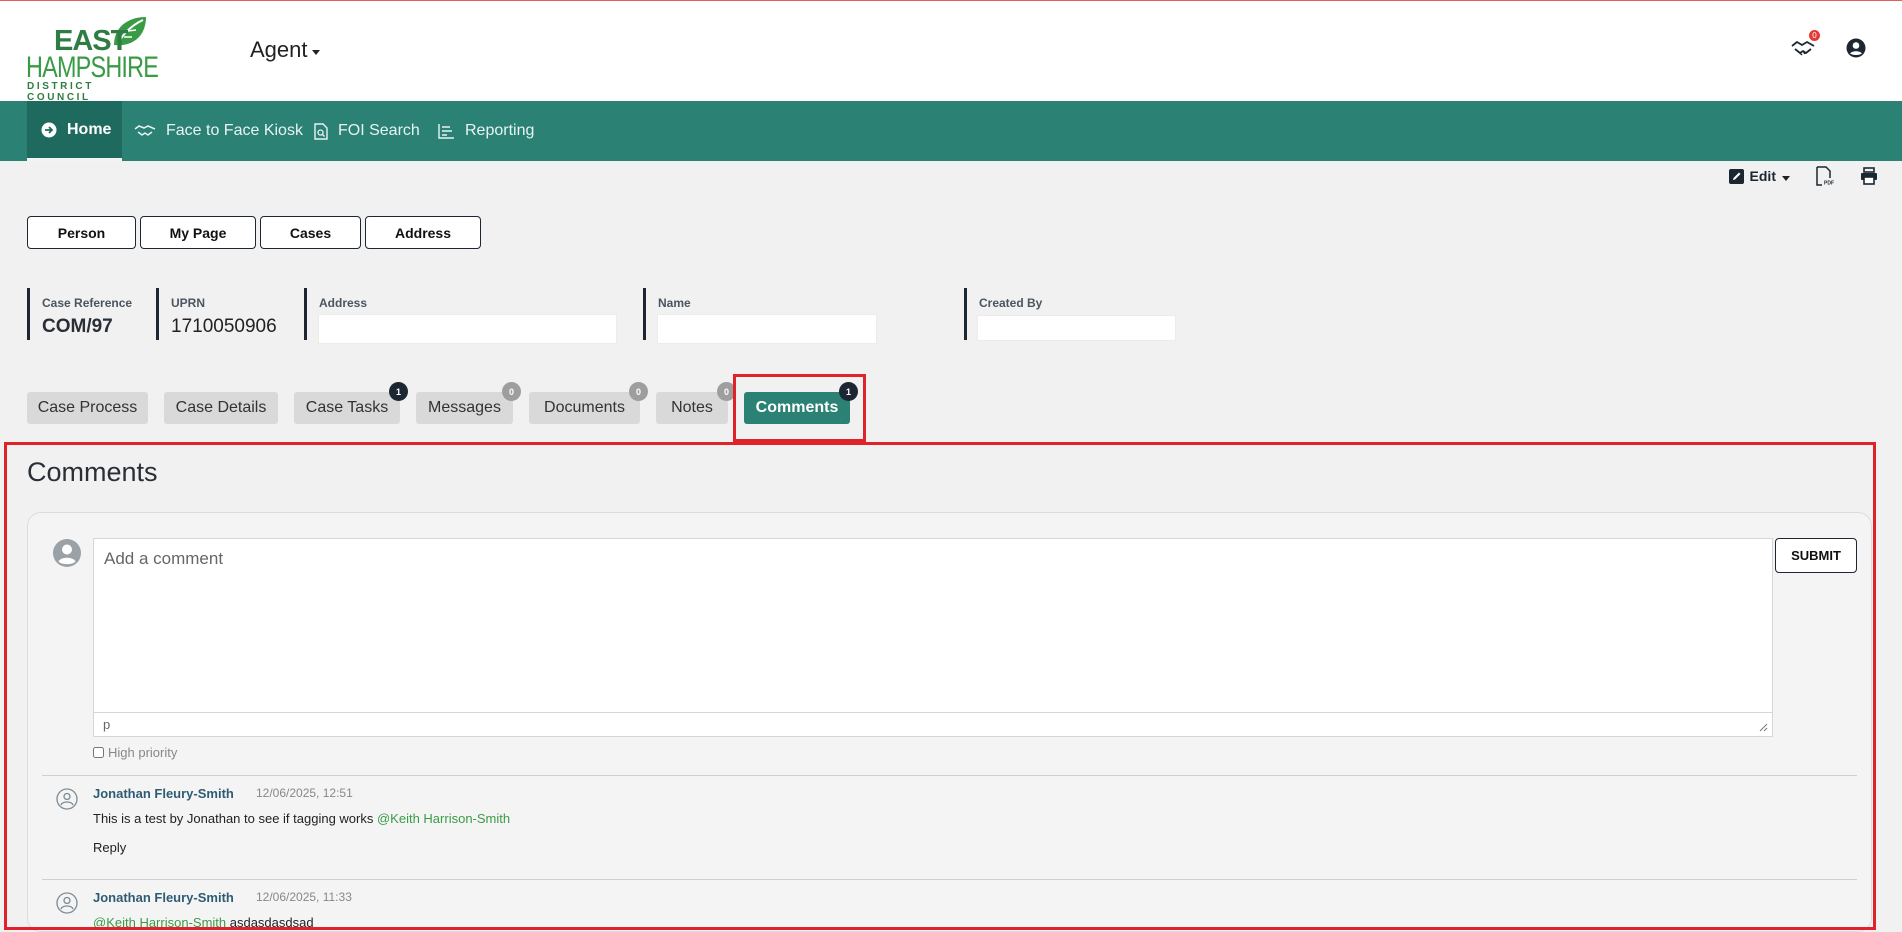 This screenshot has width=1902, height=932. Describe the element at coordinates (1011, 303) in the screenshot. I see `created-by-label: Created By` at that location.